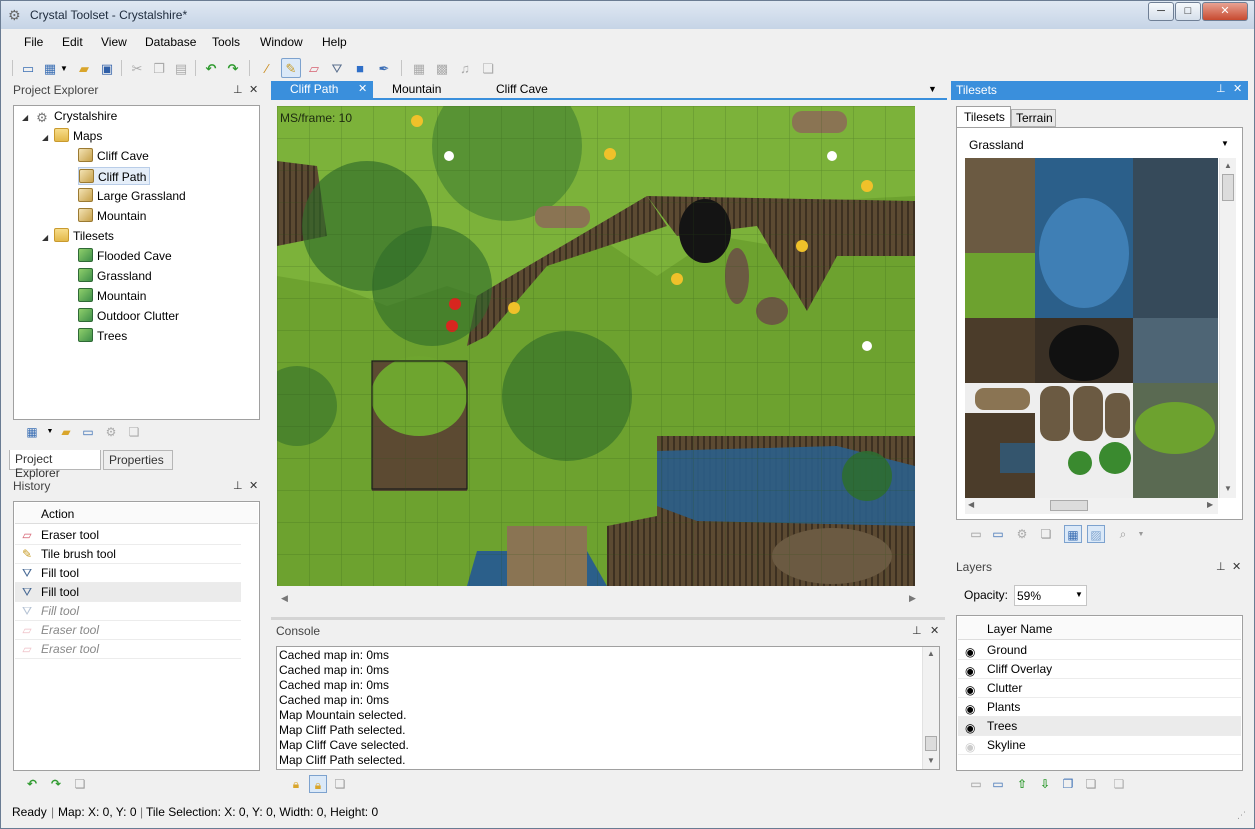  Describe the element at coordinates (113, 156) in the screenshot. I see `tree-item-map: Cliff Cave` at that location.